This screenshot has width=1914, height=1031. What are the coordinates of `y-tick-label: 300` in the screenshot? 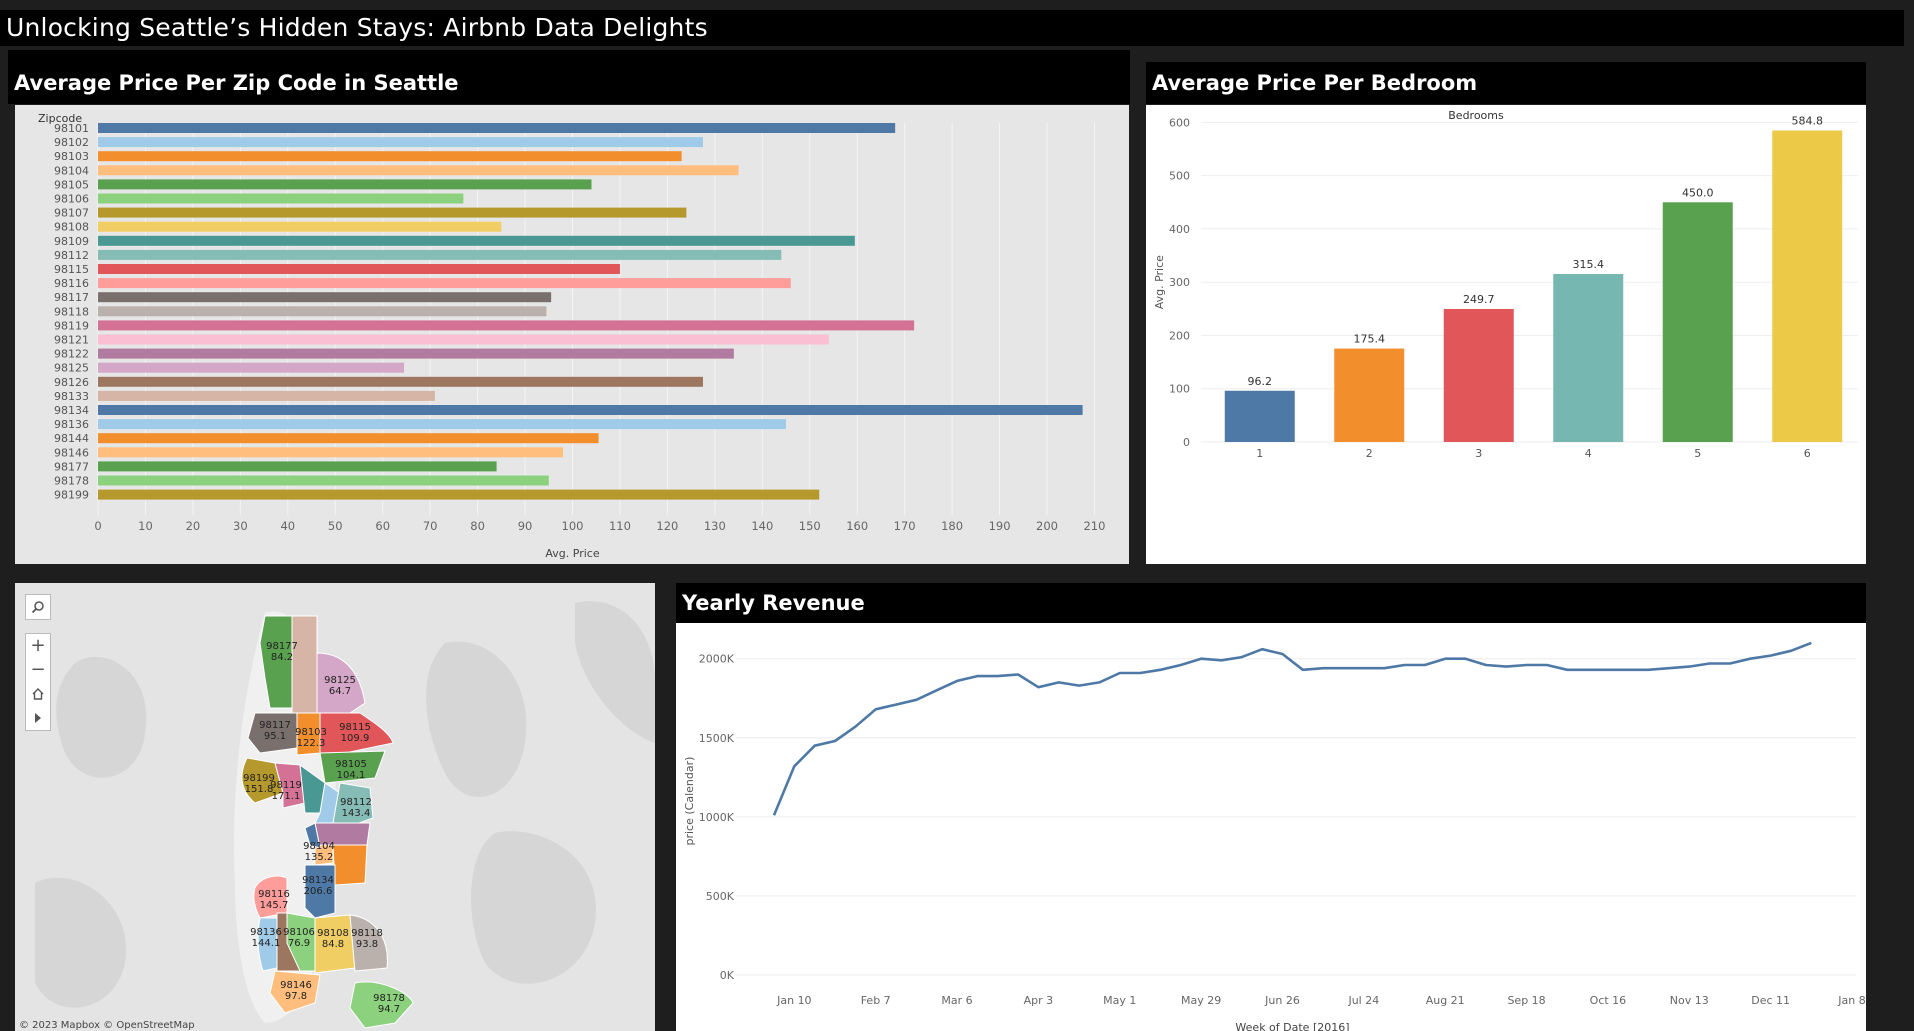 It's located at (1179, 282).